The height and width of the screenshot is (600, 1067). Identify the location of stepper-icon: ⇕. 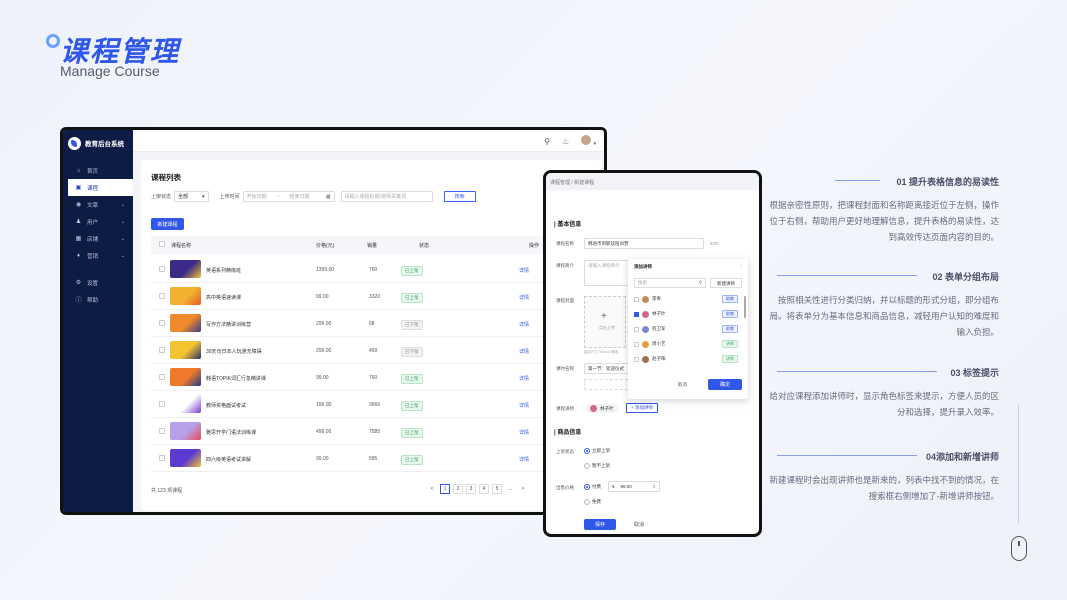
(654, 486).